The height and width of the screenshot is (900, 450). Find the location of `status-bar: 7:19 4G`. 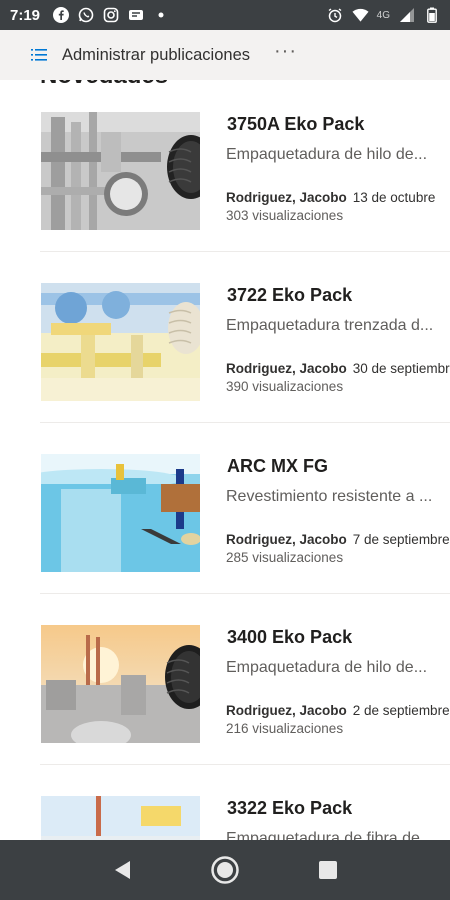

status-bar: 7:19 4G is located at coordinates (225, 15).